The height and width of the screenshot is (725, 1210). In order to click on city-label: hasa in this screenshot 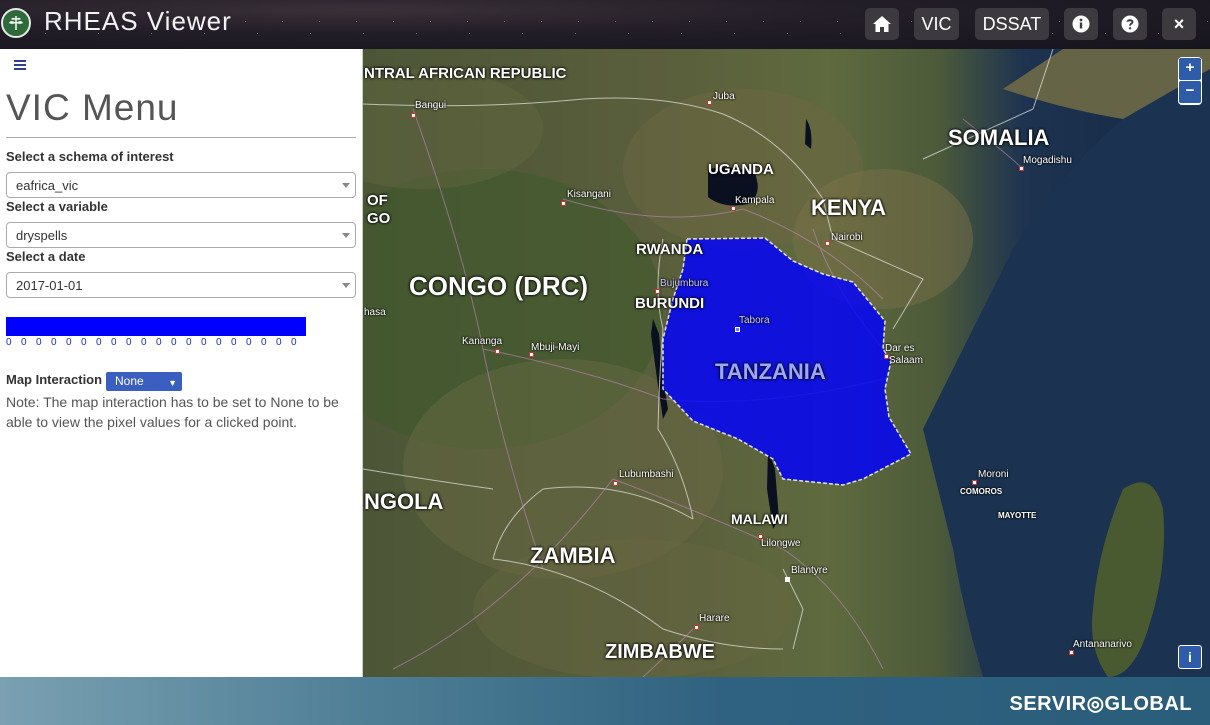, I will do `click(375, 312)`.